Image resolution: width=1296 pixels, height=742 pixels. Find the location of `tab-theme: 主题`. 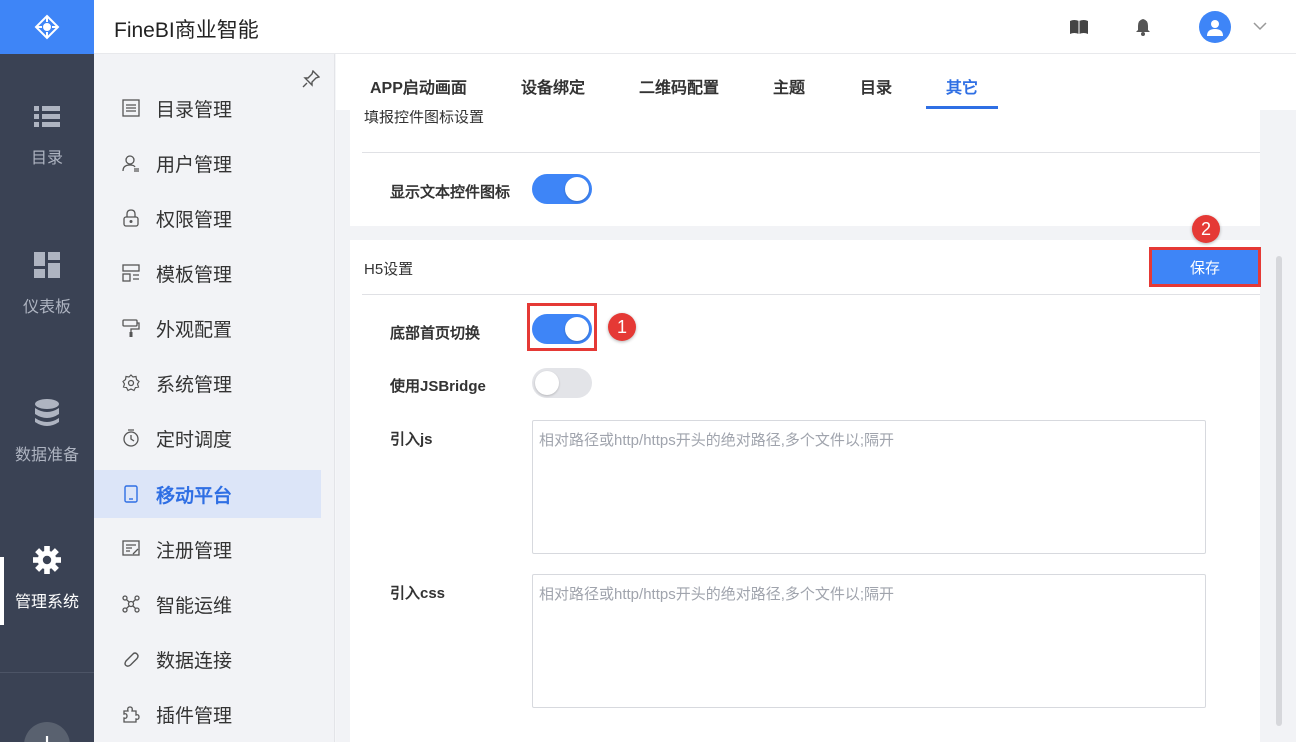

tab-theme: 主题 is located at coordinates (789, 86).